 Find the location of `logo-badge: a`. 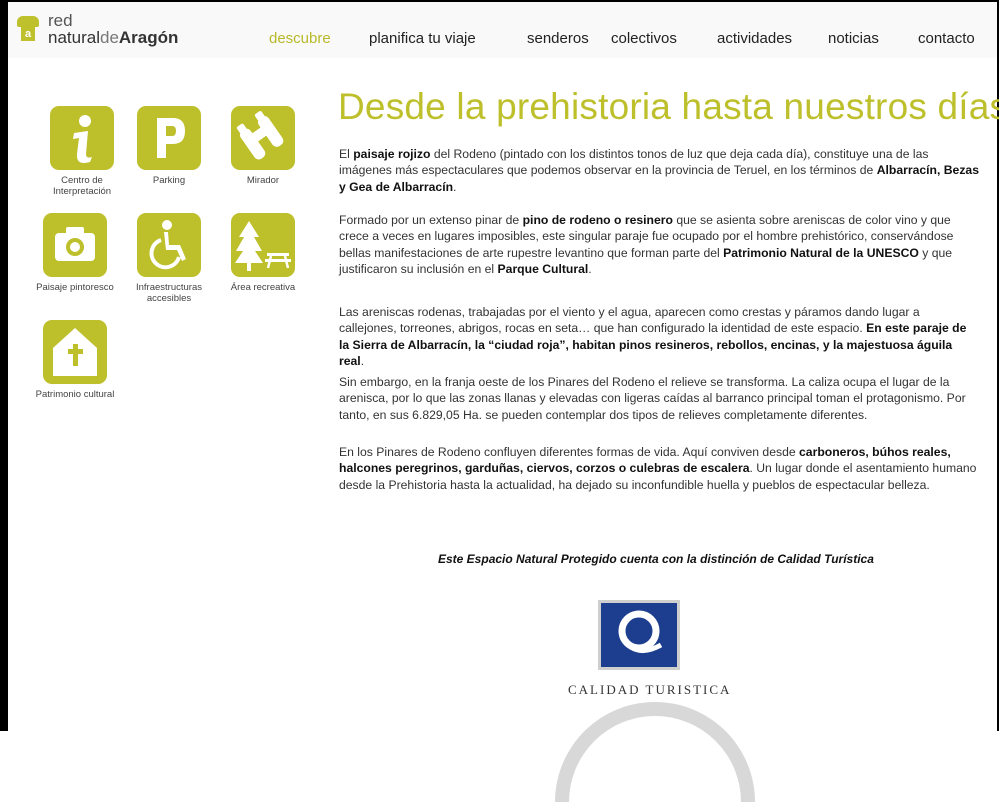

logo-badge: a is located at coordinates (28, 34).